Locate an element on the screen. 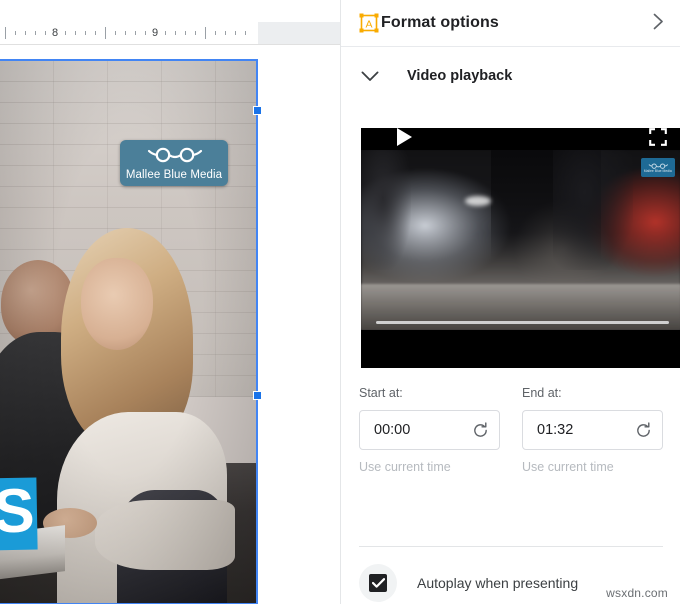 The width and height of the screenshot is (680, 604). video-playback-section-header: Video playback is located at coordinates (510, 76).